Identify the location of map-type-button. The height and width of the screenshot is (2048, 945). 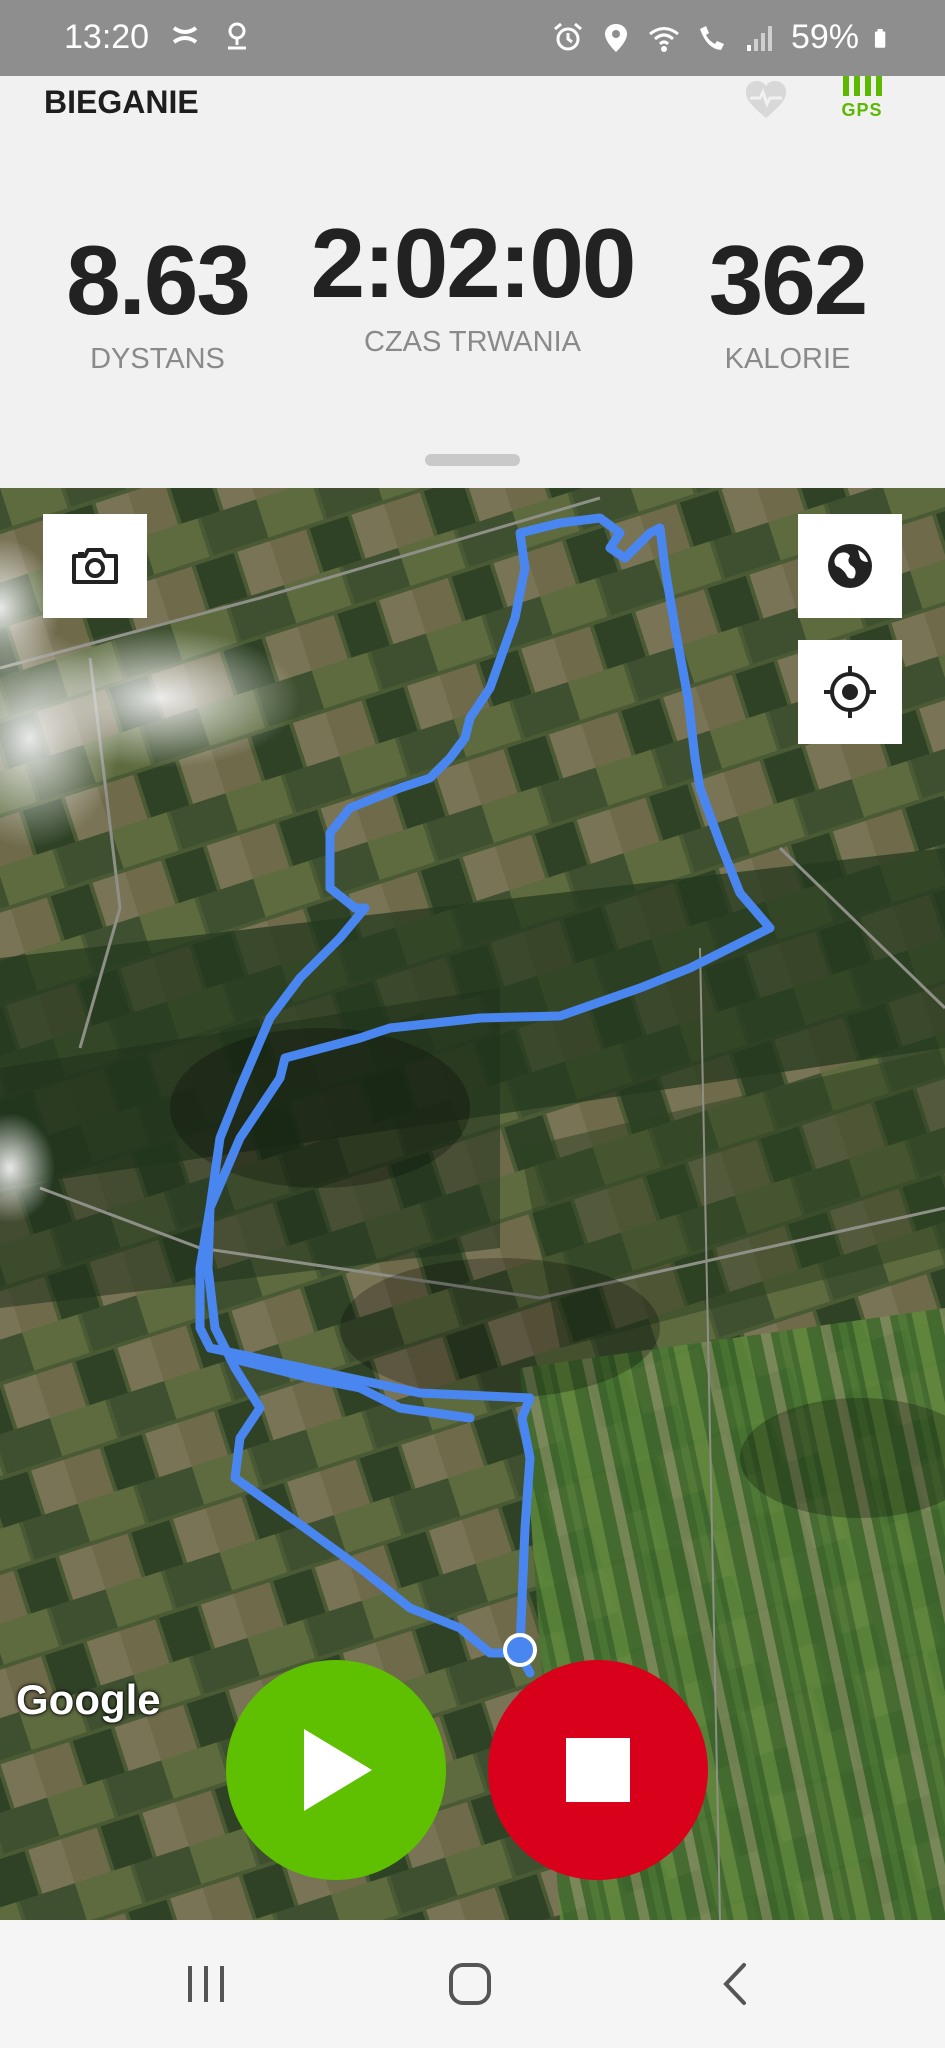
(850, 566).